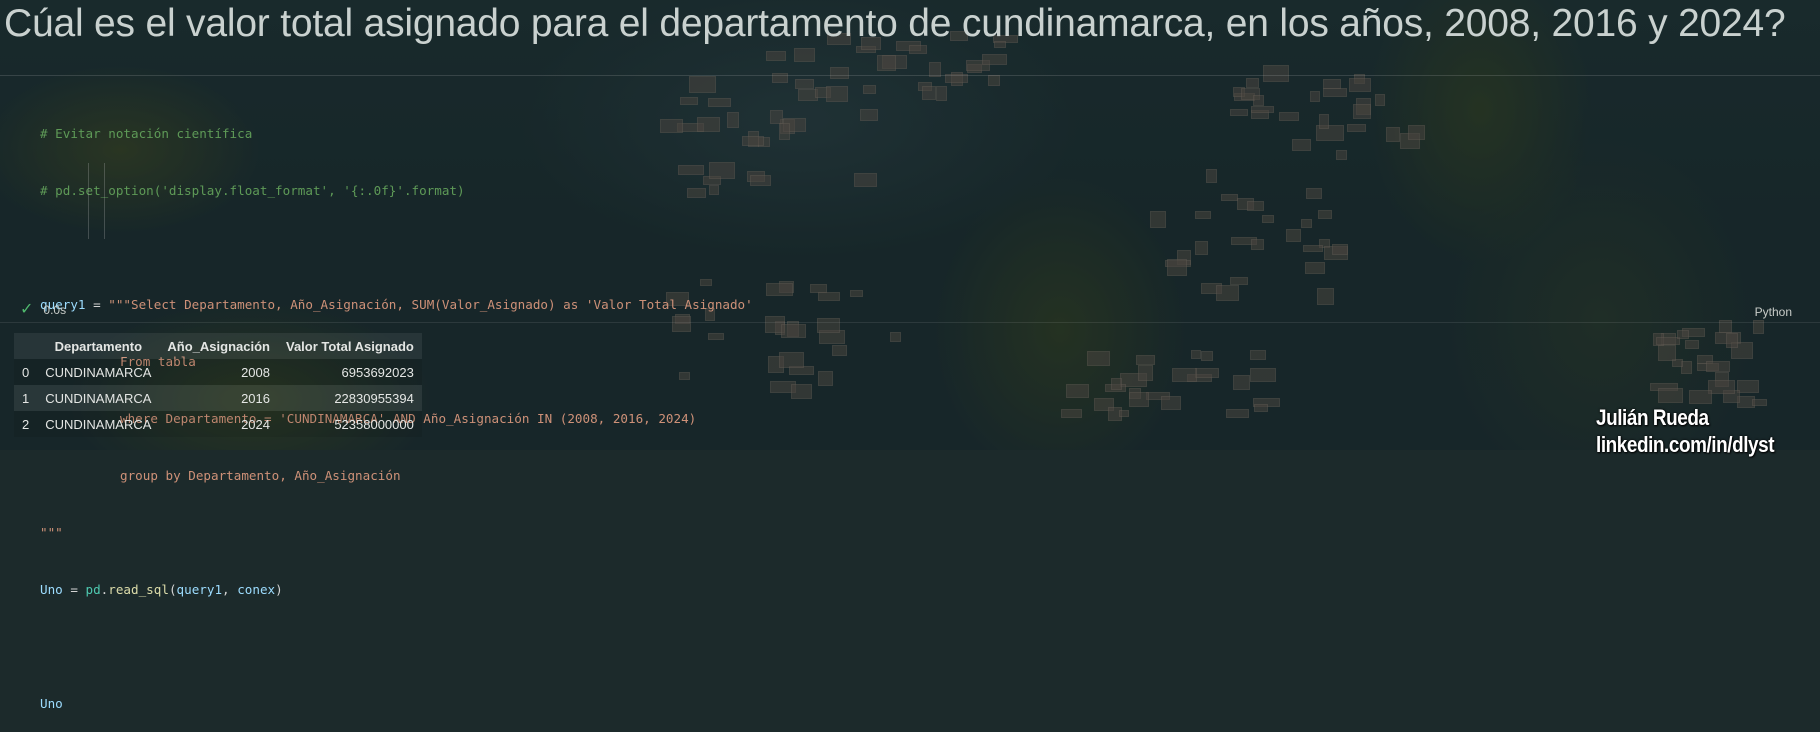 The width and height of the screenshot is (1820, 732). Describe the element at coordinates (25, 346) in the screenshot. I see `column-header-index` at that location.